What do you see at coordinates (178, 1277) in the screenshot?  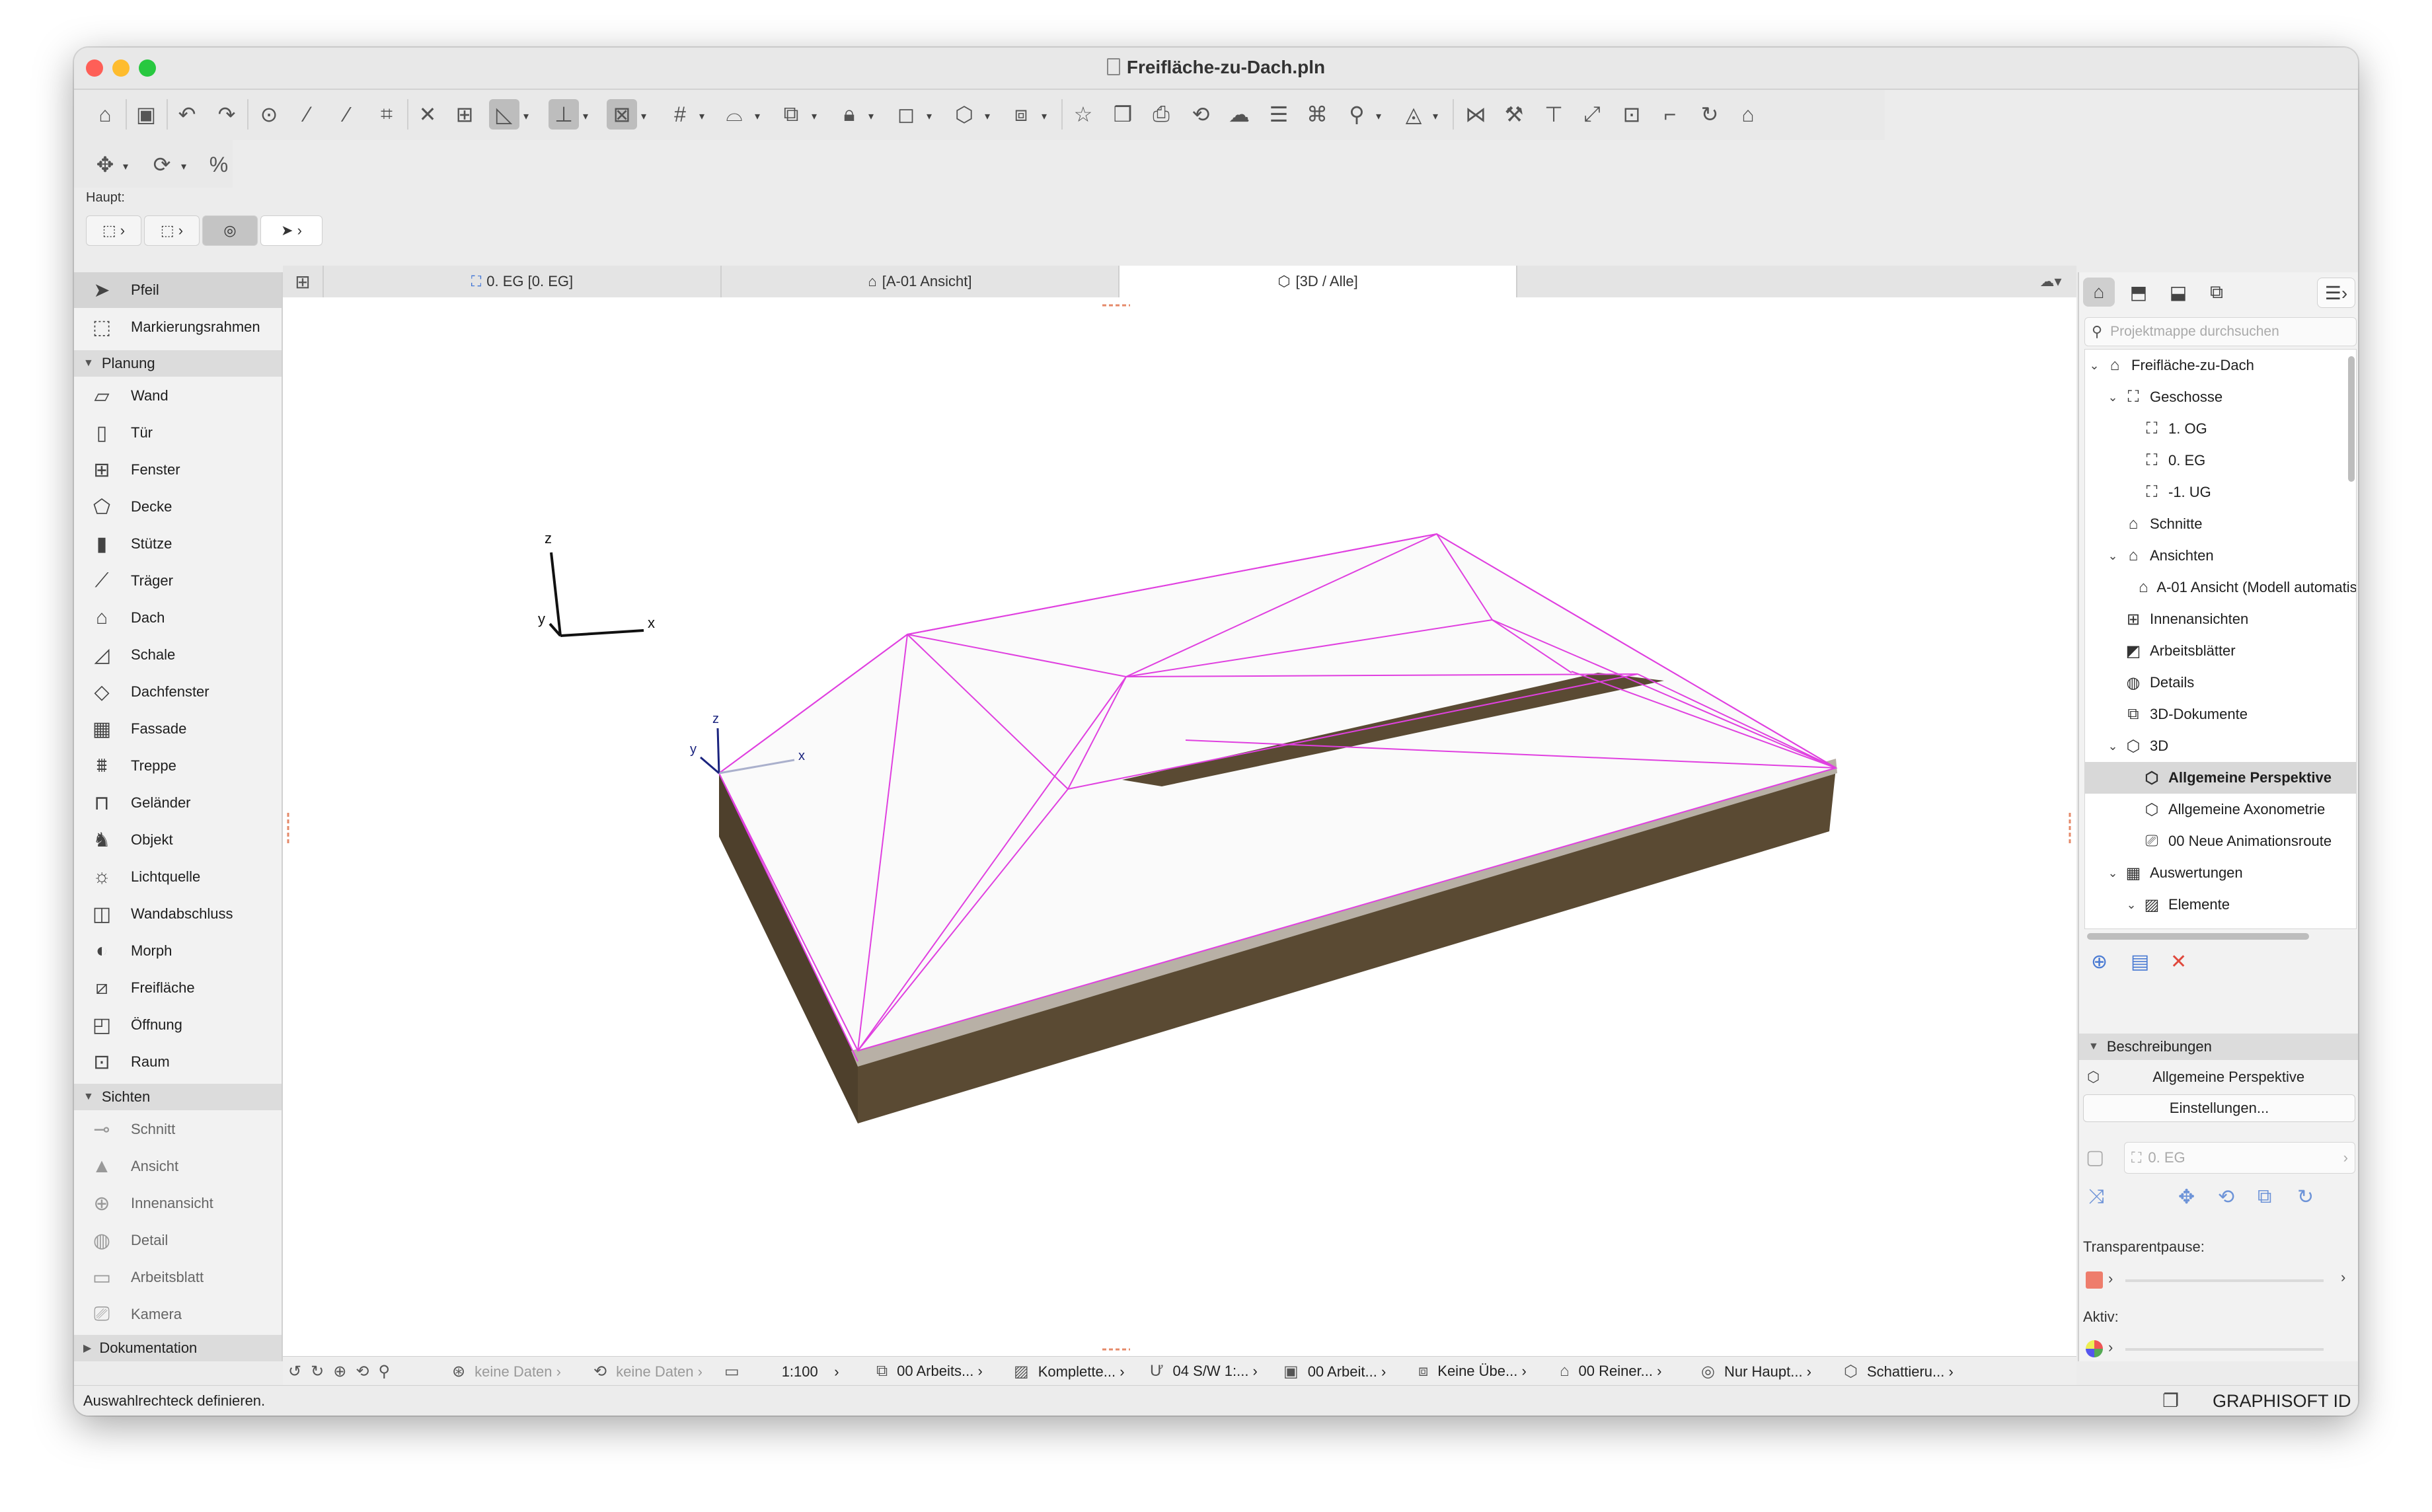 I see `tool-arbeitsblatt: ▭ Arbeitsblatt` at bounding box center [178, 1277].